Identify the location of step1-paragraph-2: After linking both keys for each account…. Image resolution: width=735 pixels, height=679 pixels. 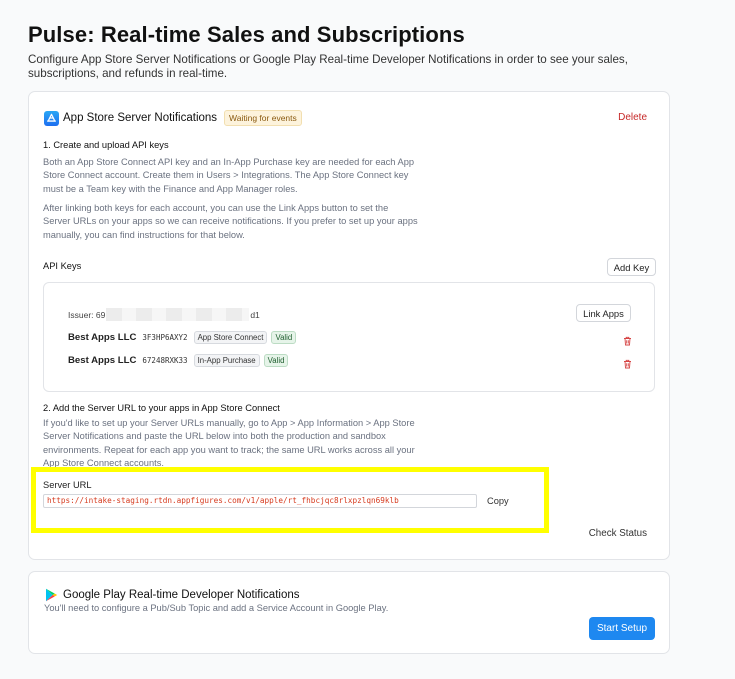
(230, 221).